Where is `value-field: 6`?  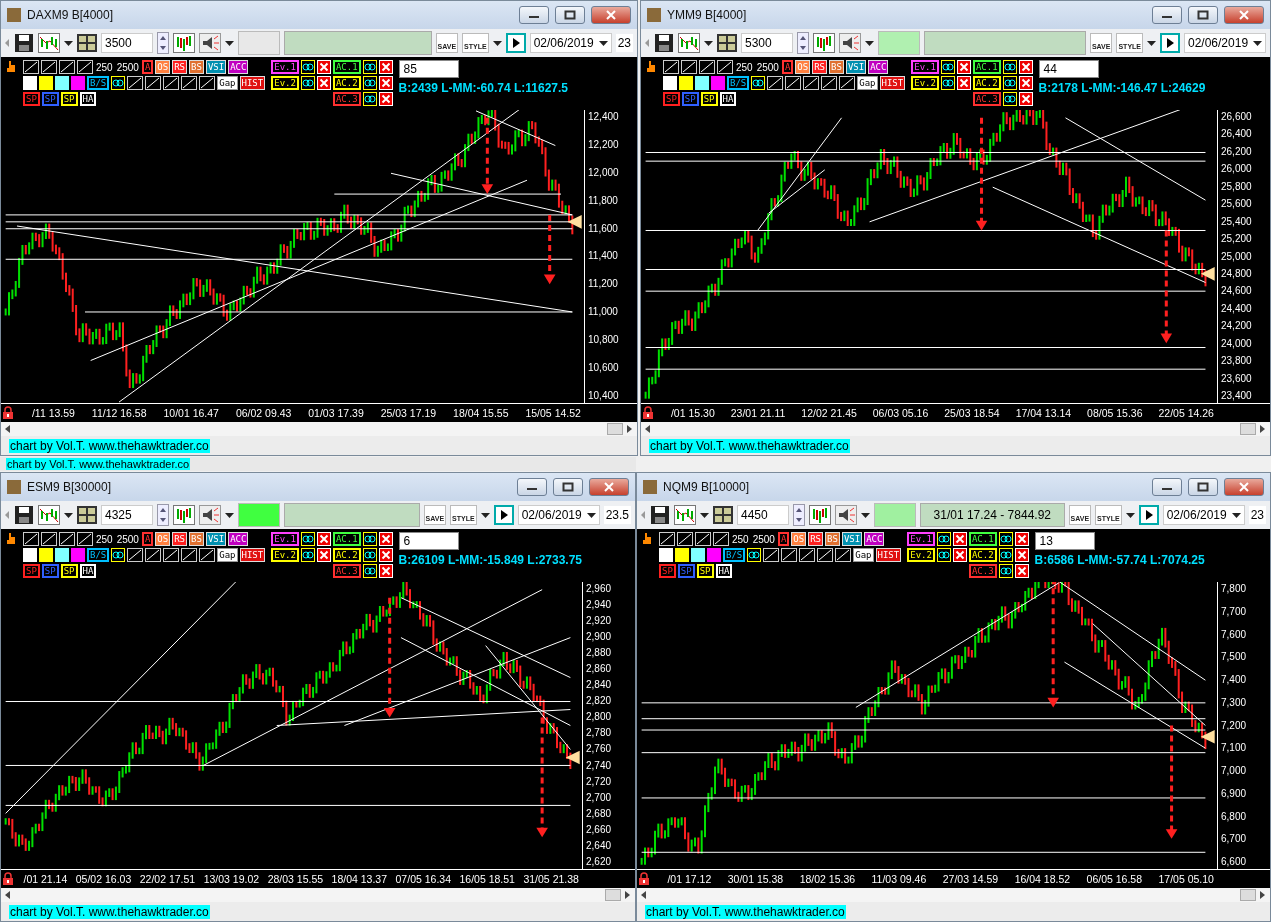
value-field: 6 is located at coordinates (428, 541).